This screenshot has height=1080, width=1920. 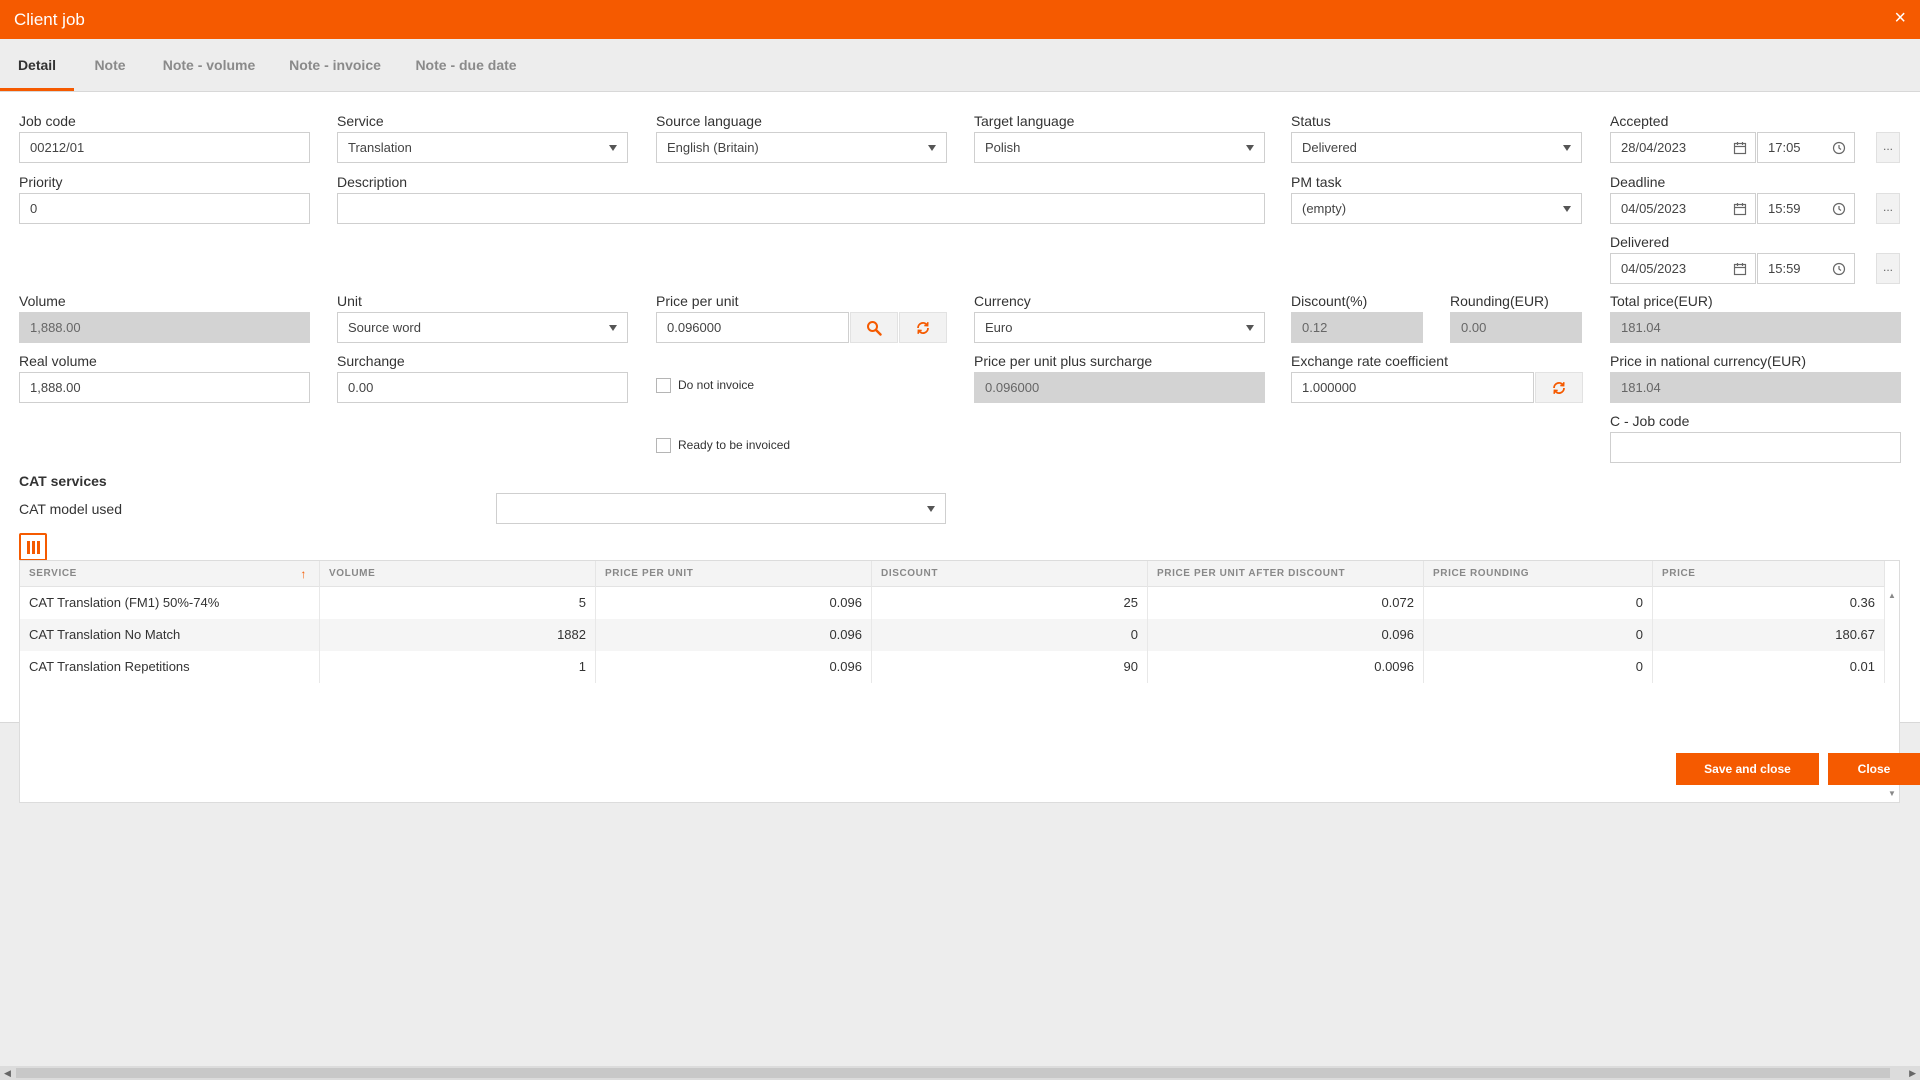 I want to click on columns-icon, so click(x=33, y=547).